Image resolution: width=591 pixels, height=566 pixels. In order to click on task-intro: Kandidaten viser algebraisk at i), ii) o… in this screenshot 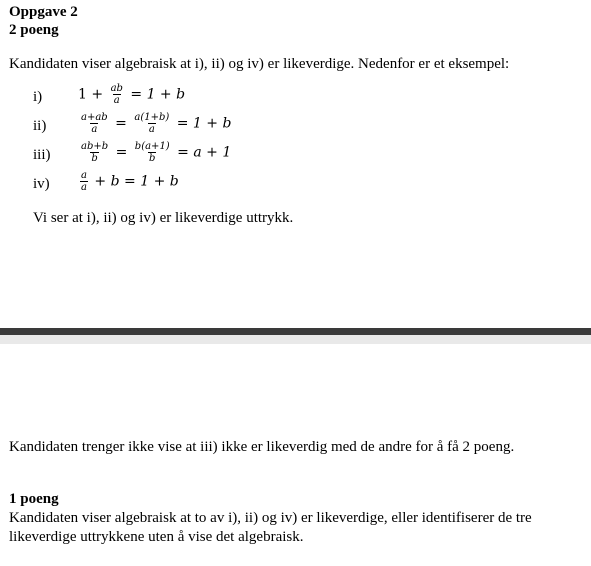, I will do `click(259, 64)`.